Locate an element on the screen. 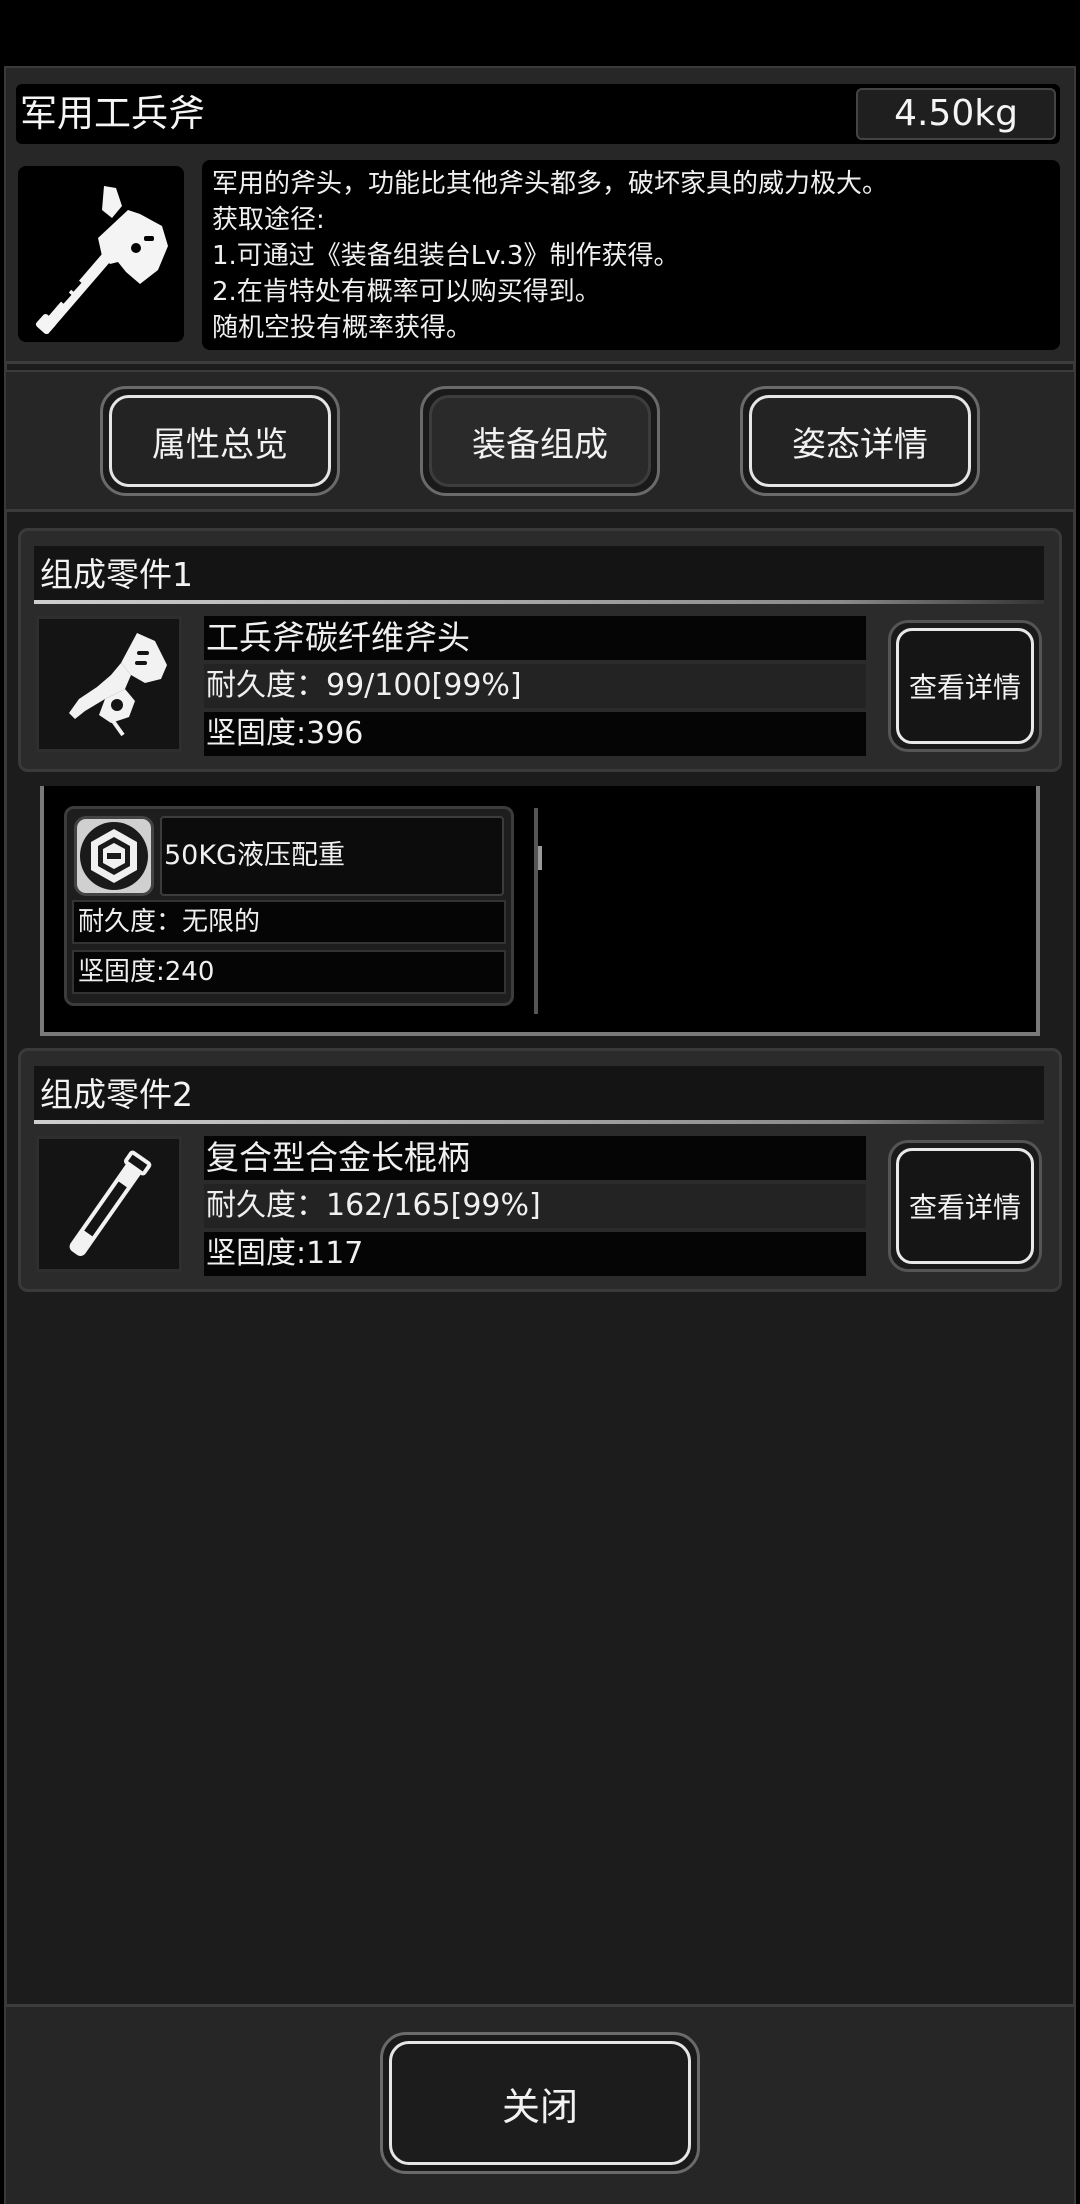 The width and height of the screenshot is (1080, 2204). tab-label: 姿态详情 is located at coordinates (860, 441).